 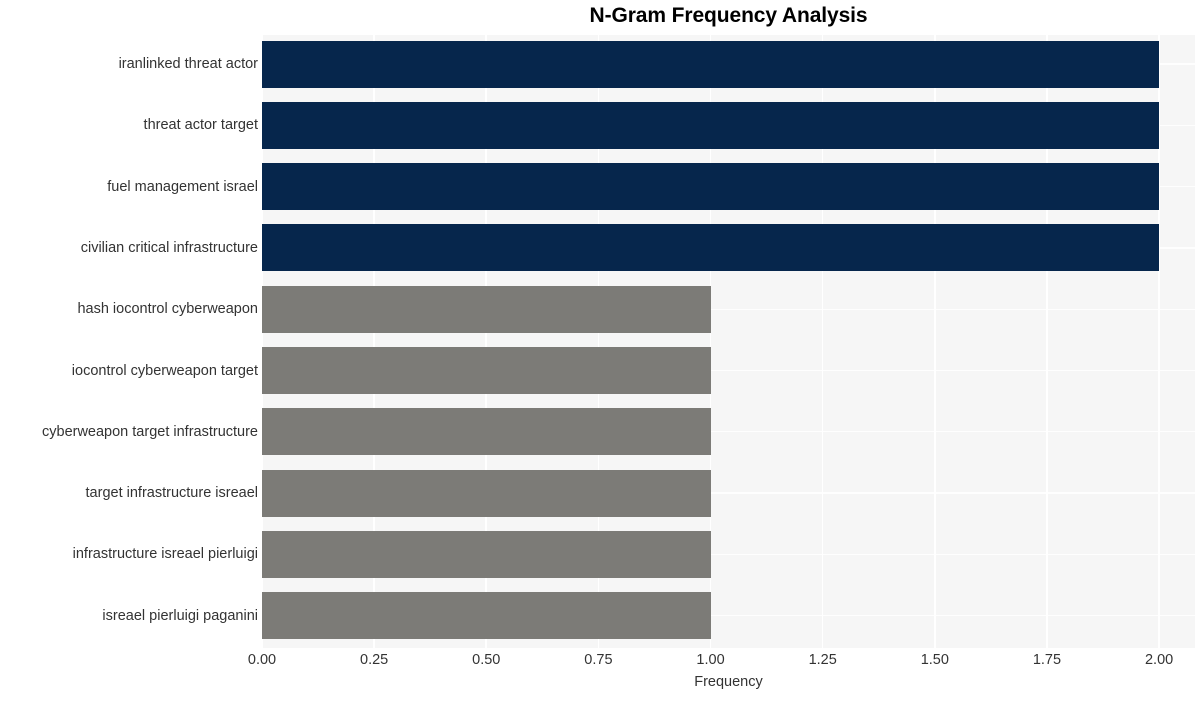 I want to click on y-axis-tick-label: cyberweapon target infrastructure, so click(x=150, y=431).